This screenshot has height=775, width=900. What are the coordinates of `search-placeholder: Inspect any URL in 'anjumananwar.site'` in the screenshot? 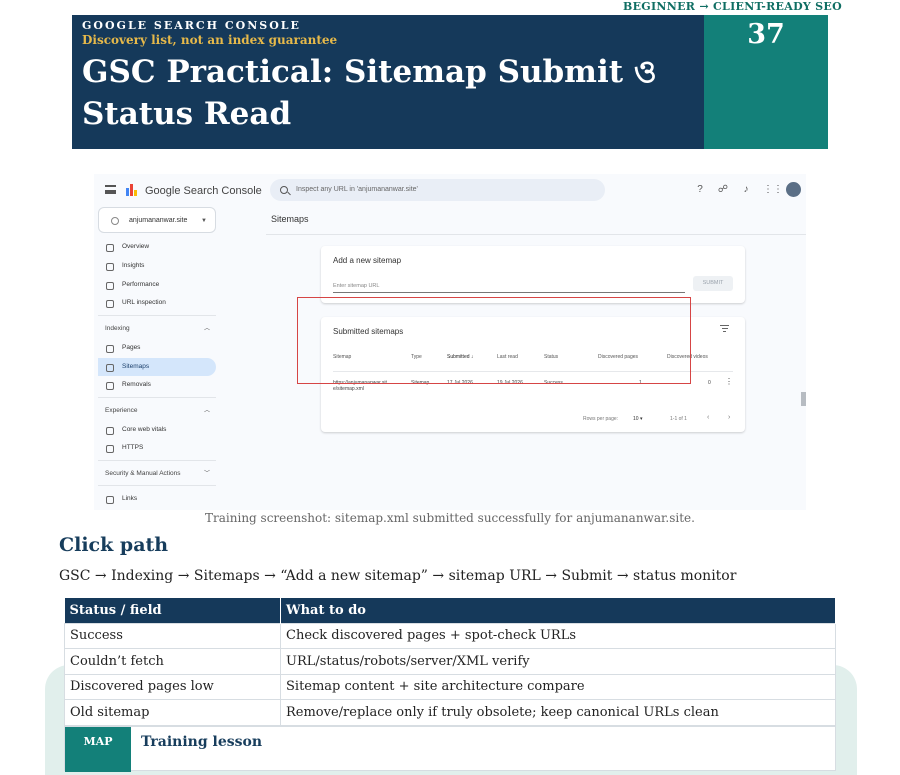 It's located at (357, 189).